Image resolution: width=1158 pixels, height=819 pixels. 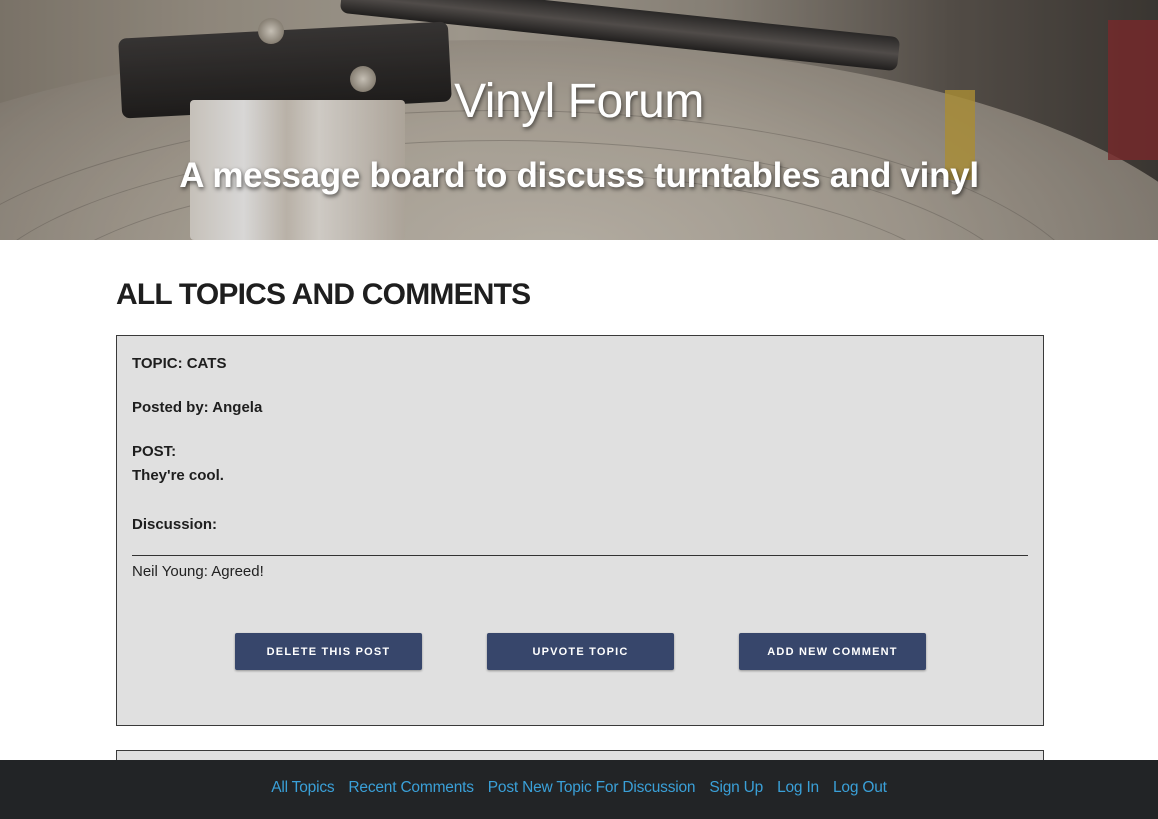 I want to click on page-title: ALL TOPICS AND COMMENTS, so click(x=323, y=294).